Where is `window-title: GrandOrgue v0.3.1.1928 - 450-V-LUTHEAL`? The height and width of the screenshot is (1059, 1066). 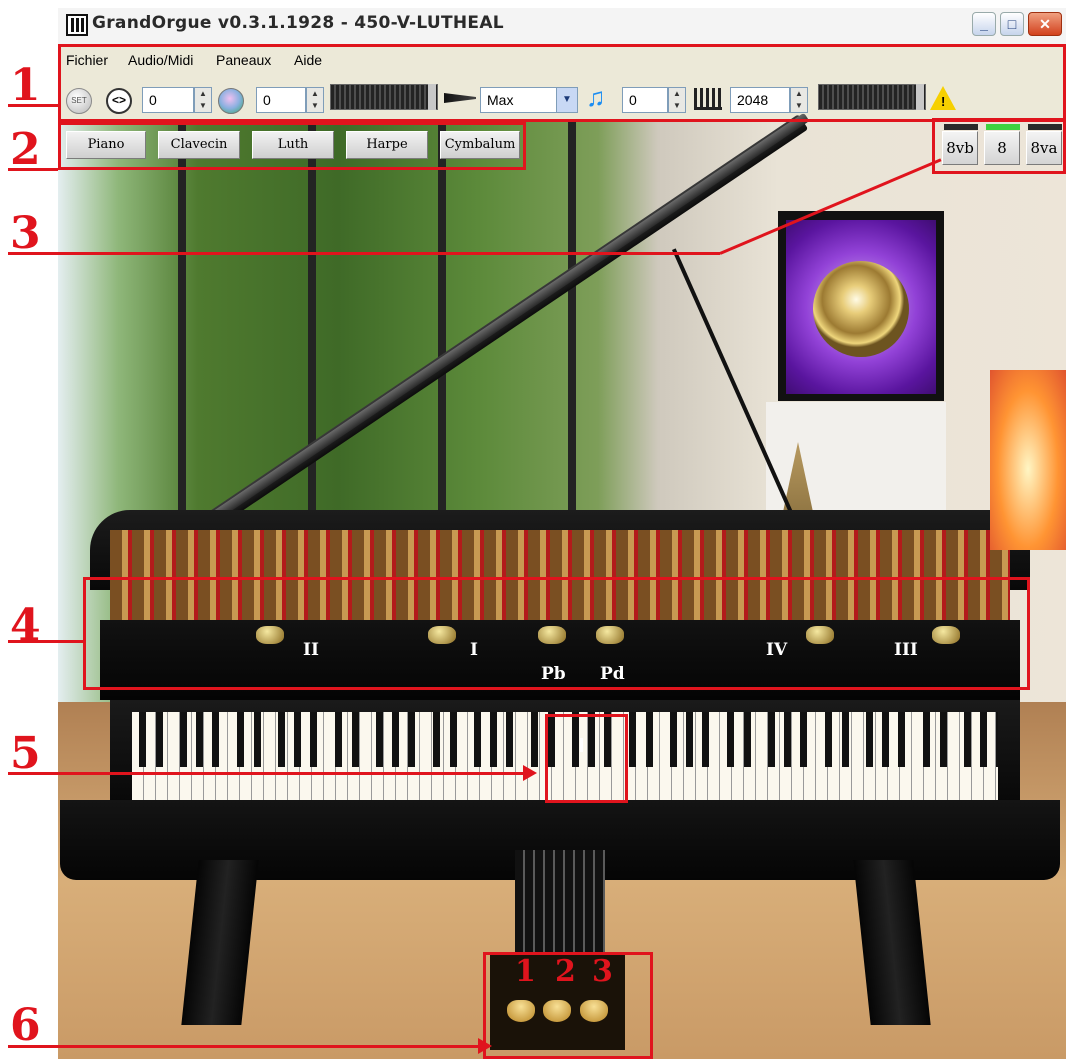
window-title: GrandOrgue v0.3.1.1928 - 450-V-LUTHEAL is located at coordinates (298, 23).